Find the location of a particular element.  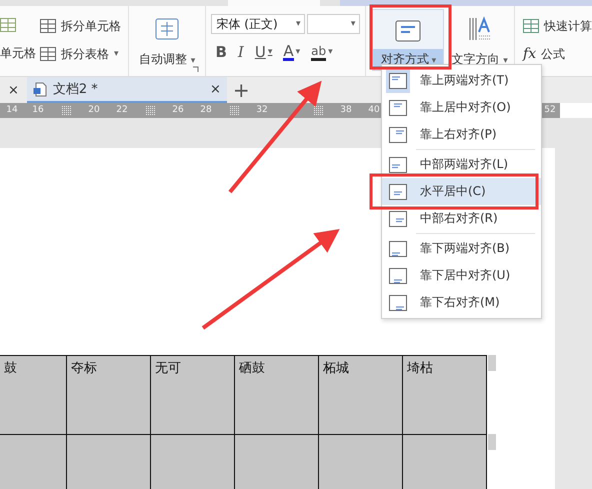

font-color-button: A▾ is located at coordinates (291, 52).